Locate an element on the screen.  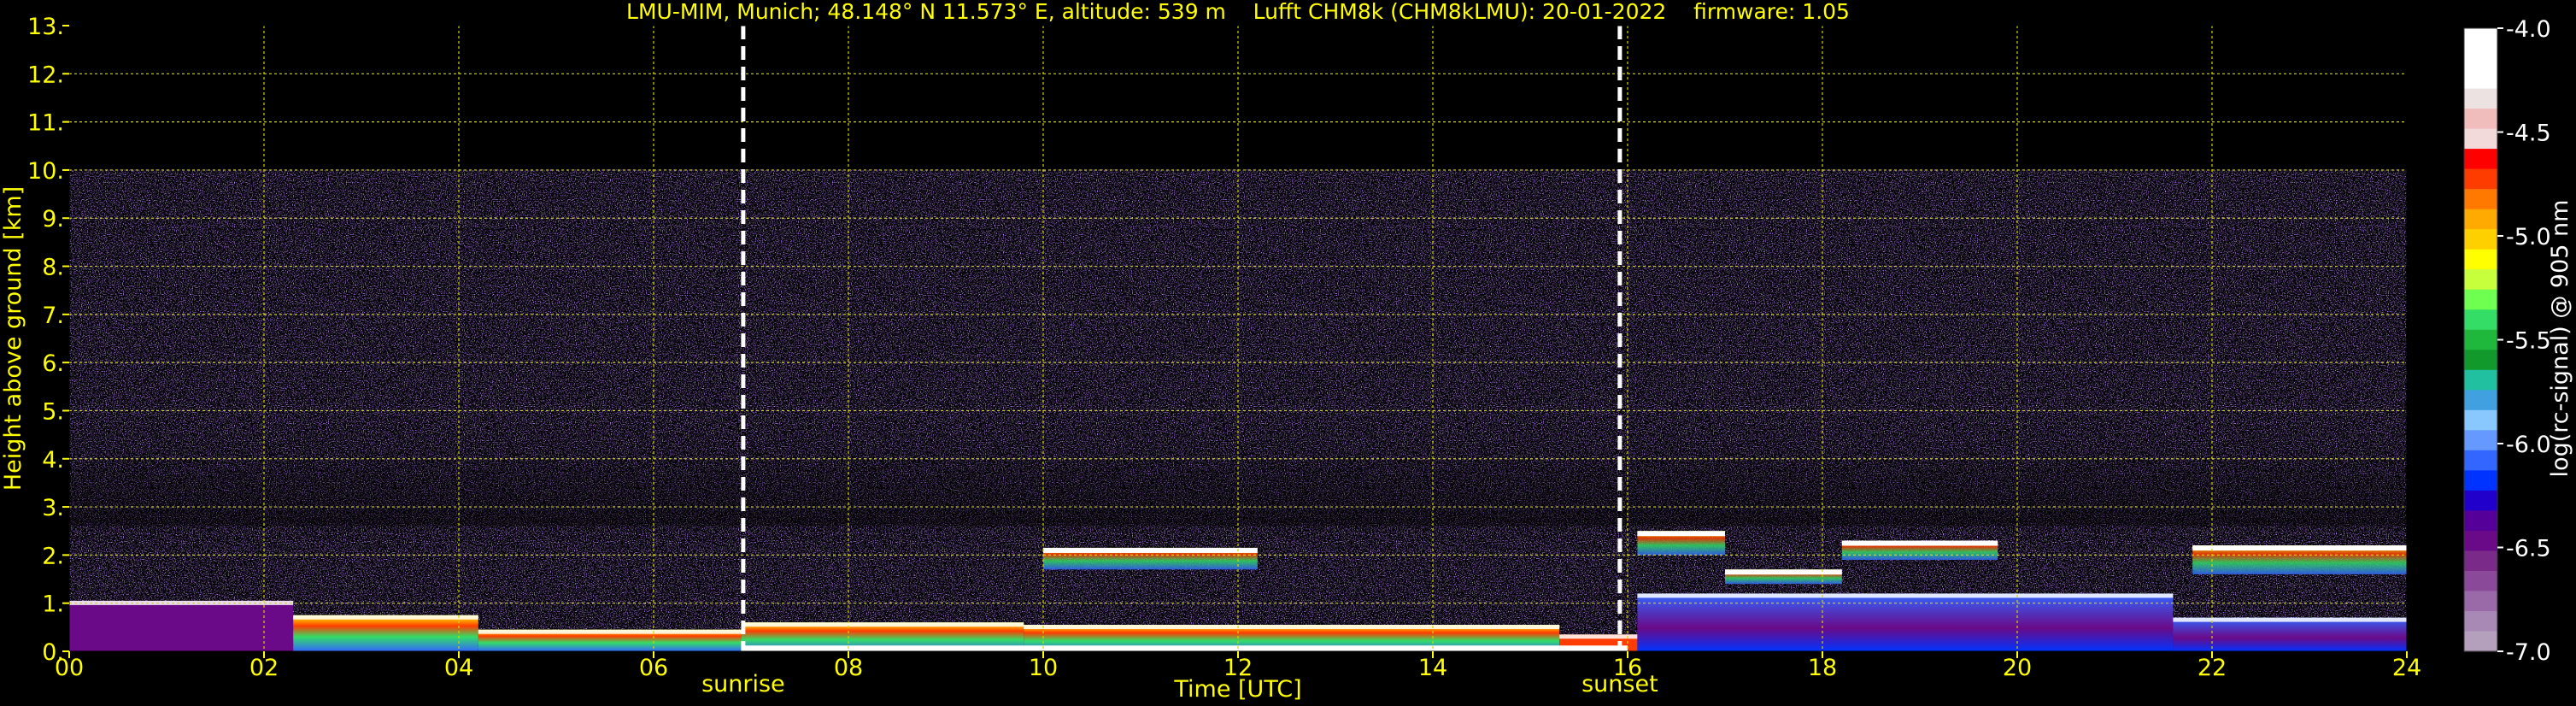
x-tick-label: 22 is located at coordinates (2212, 668).